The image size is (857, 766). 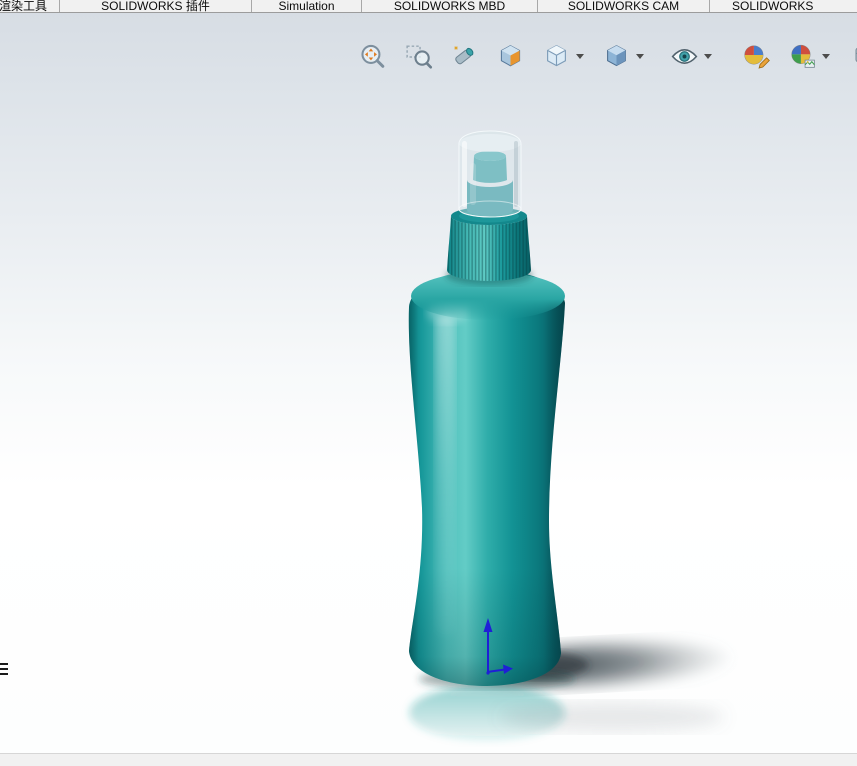 I want to click on zoom-to-fit-button, so click(x=372, y=56).